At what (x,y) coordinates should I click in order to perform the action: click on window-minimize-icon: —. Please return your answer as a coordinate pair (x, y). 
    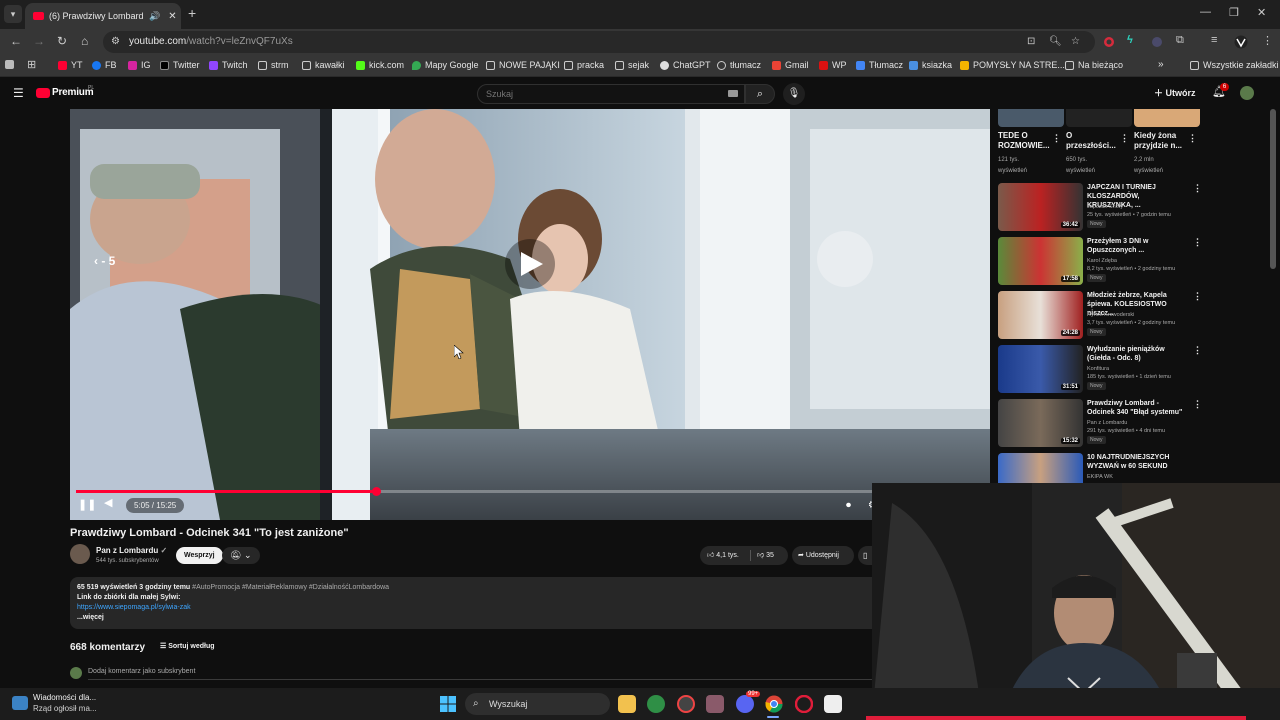
    Looking at the image, I should click on (1205, 12).